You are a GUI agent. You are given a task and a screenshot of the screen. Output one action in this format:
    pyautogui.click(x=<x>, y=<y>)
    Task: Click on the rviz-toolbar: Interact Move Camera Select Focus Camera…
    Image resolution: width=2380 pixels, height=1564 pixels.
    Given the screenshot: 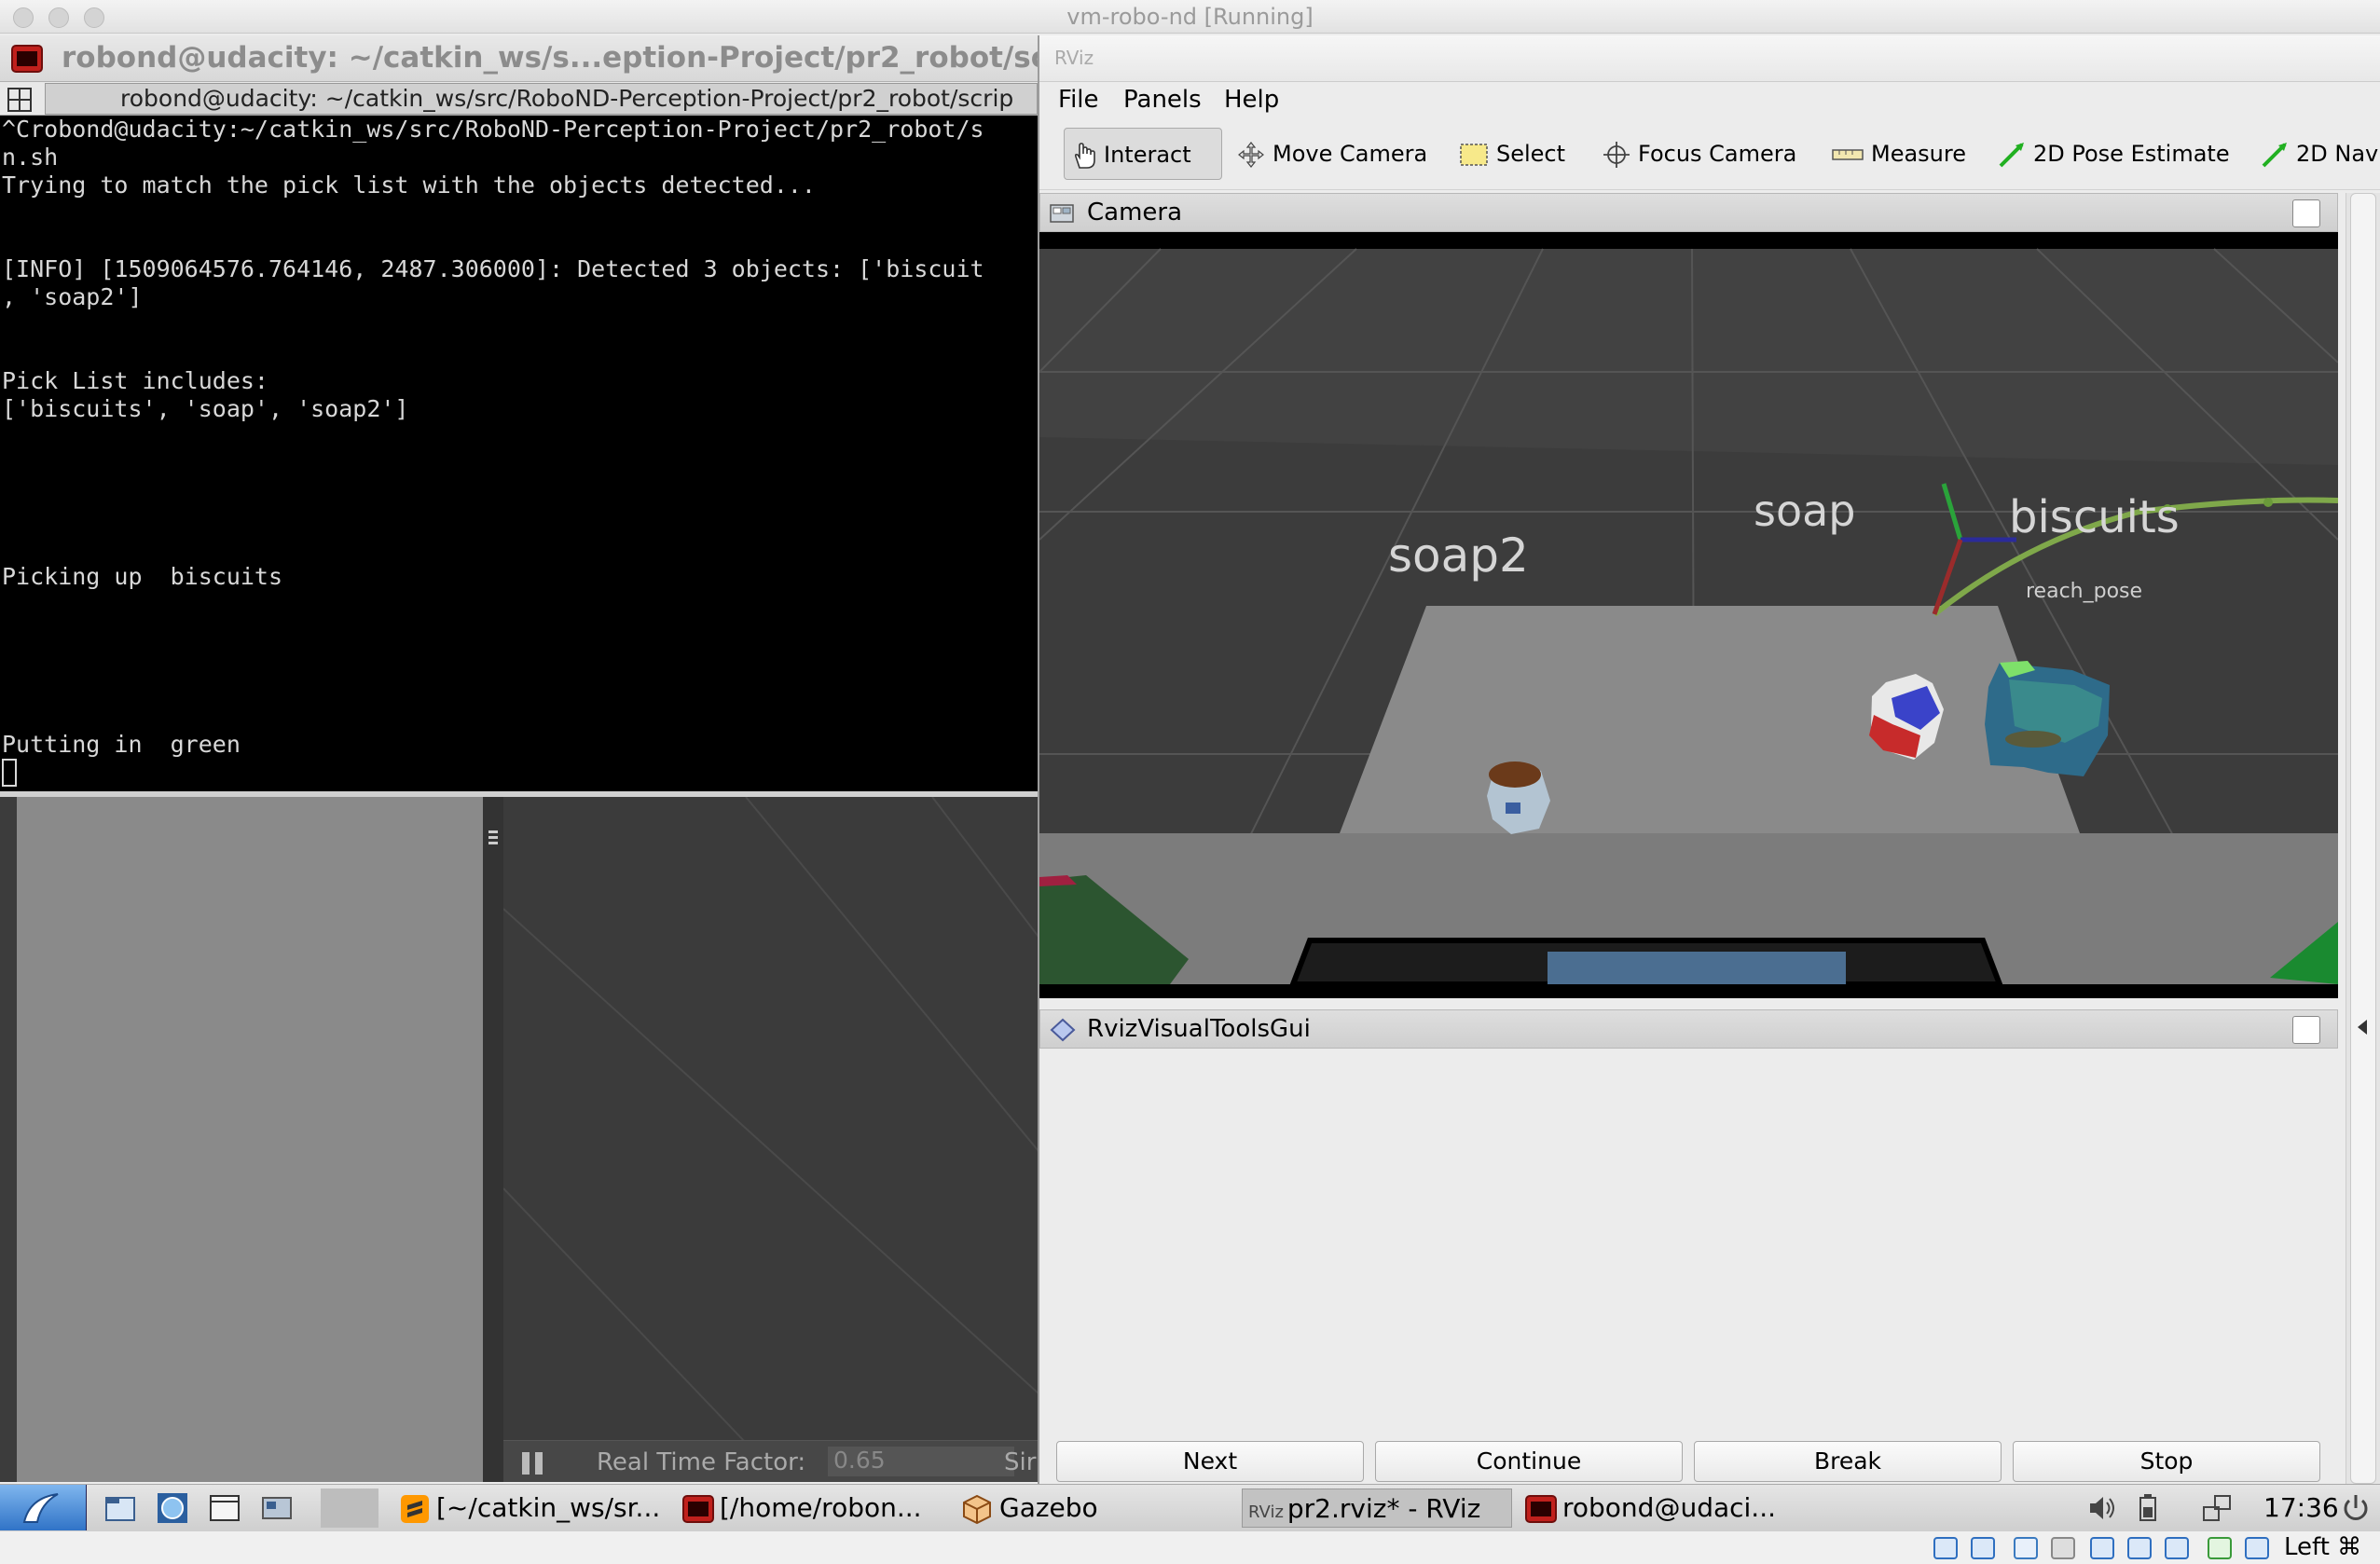 What is the action you would take?
    pyautogui.click(x=1709, y=154)
    